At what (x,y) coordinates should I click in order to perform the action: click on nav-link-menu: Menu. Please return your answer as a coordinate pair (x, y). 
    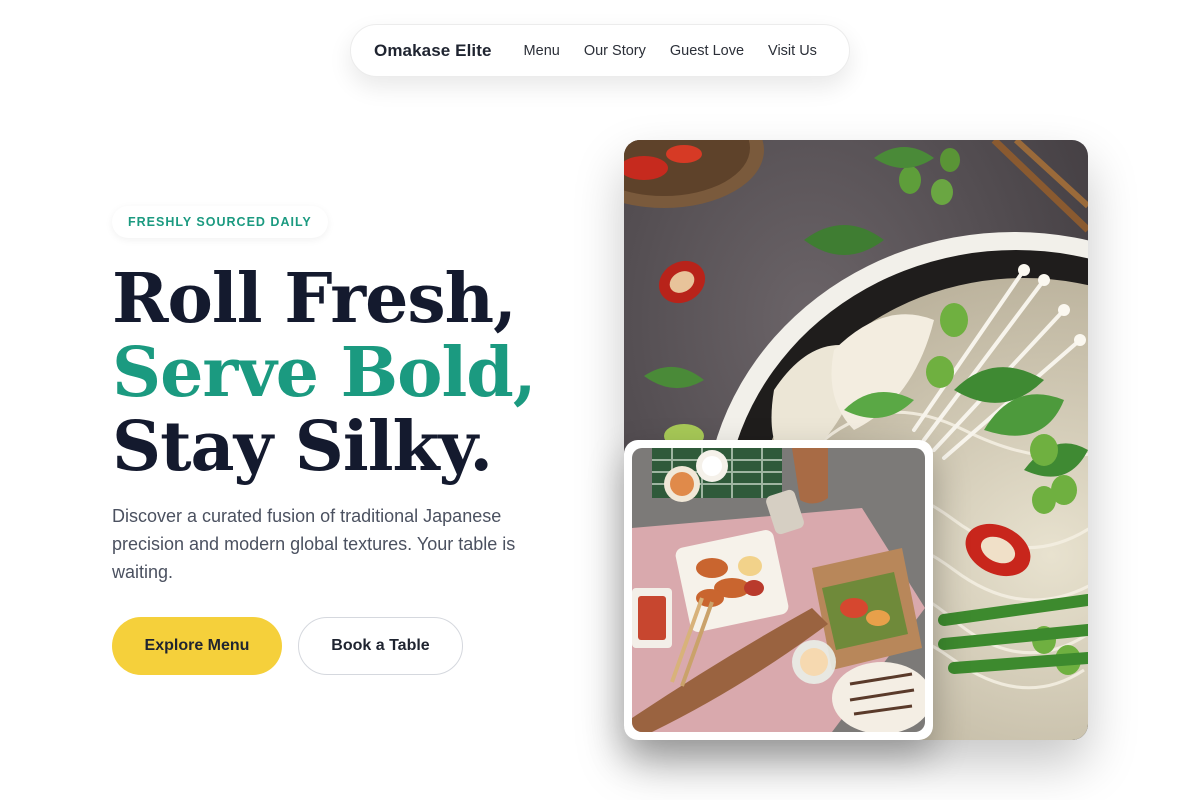
    Looking at the image, I should click on (542, 51).